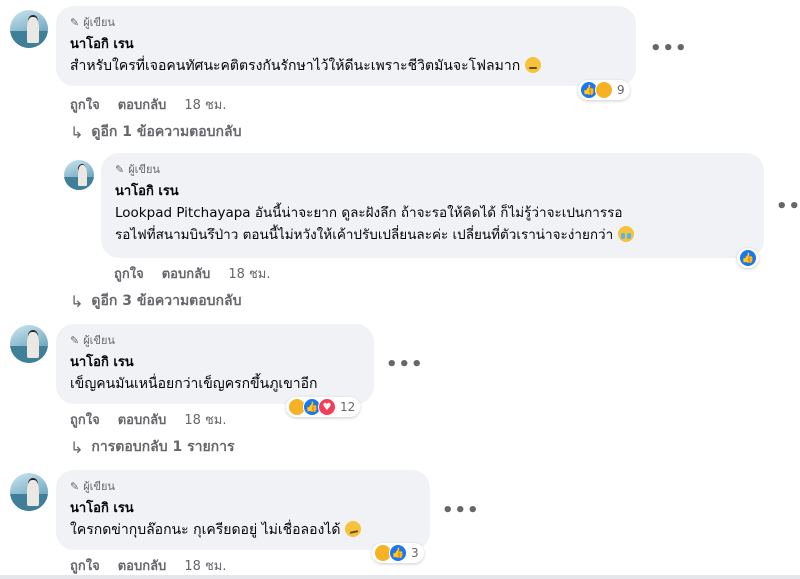  I want to click on view-replies-label: ดูอีก 1 ข้อความตอบกลับ, so click(166, 132).